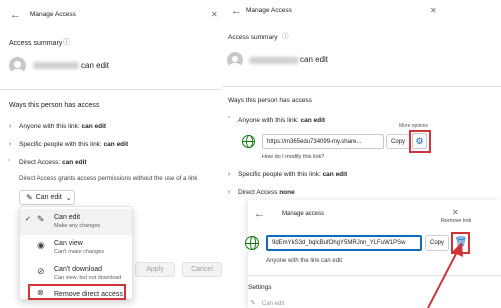 This screenshot has height=308, width=501. Describe the element at coordinates (41, 245) in the screenshot. I see `eye-icon: ◉` at that location.